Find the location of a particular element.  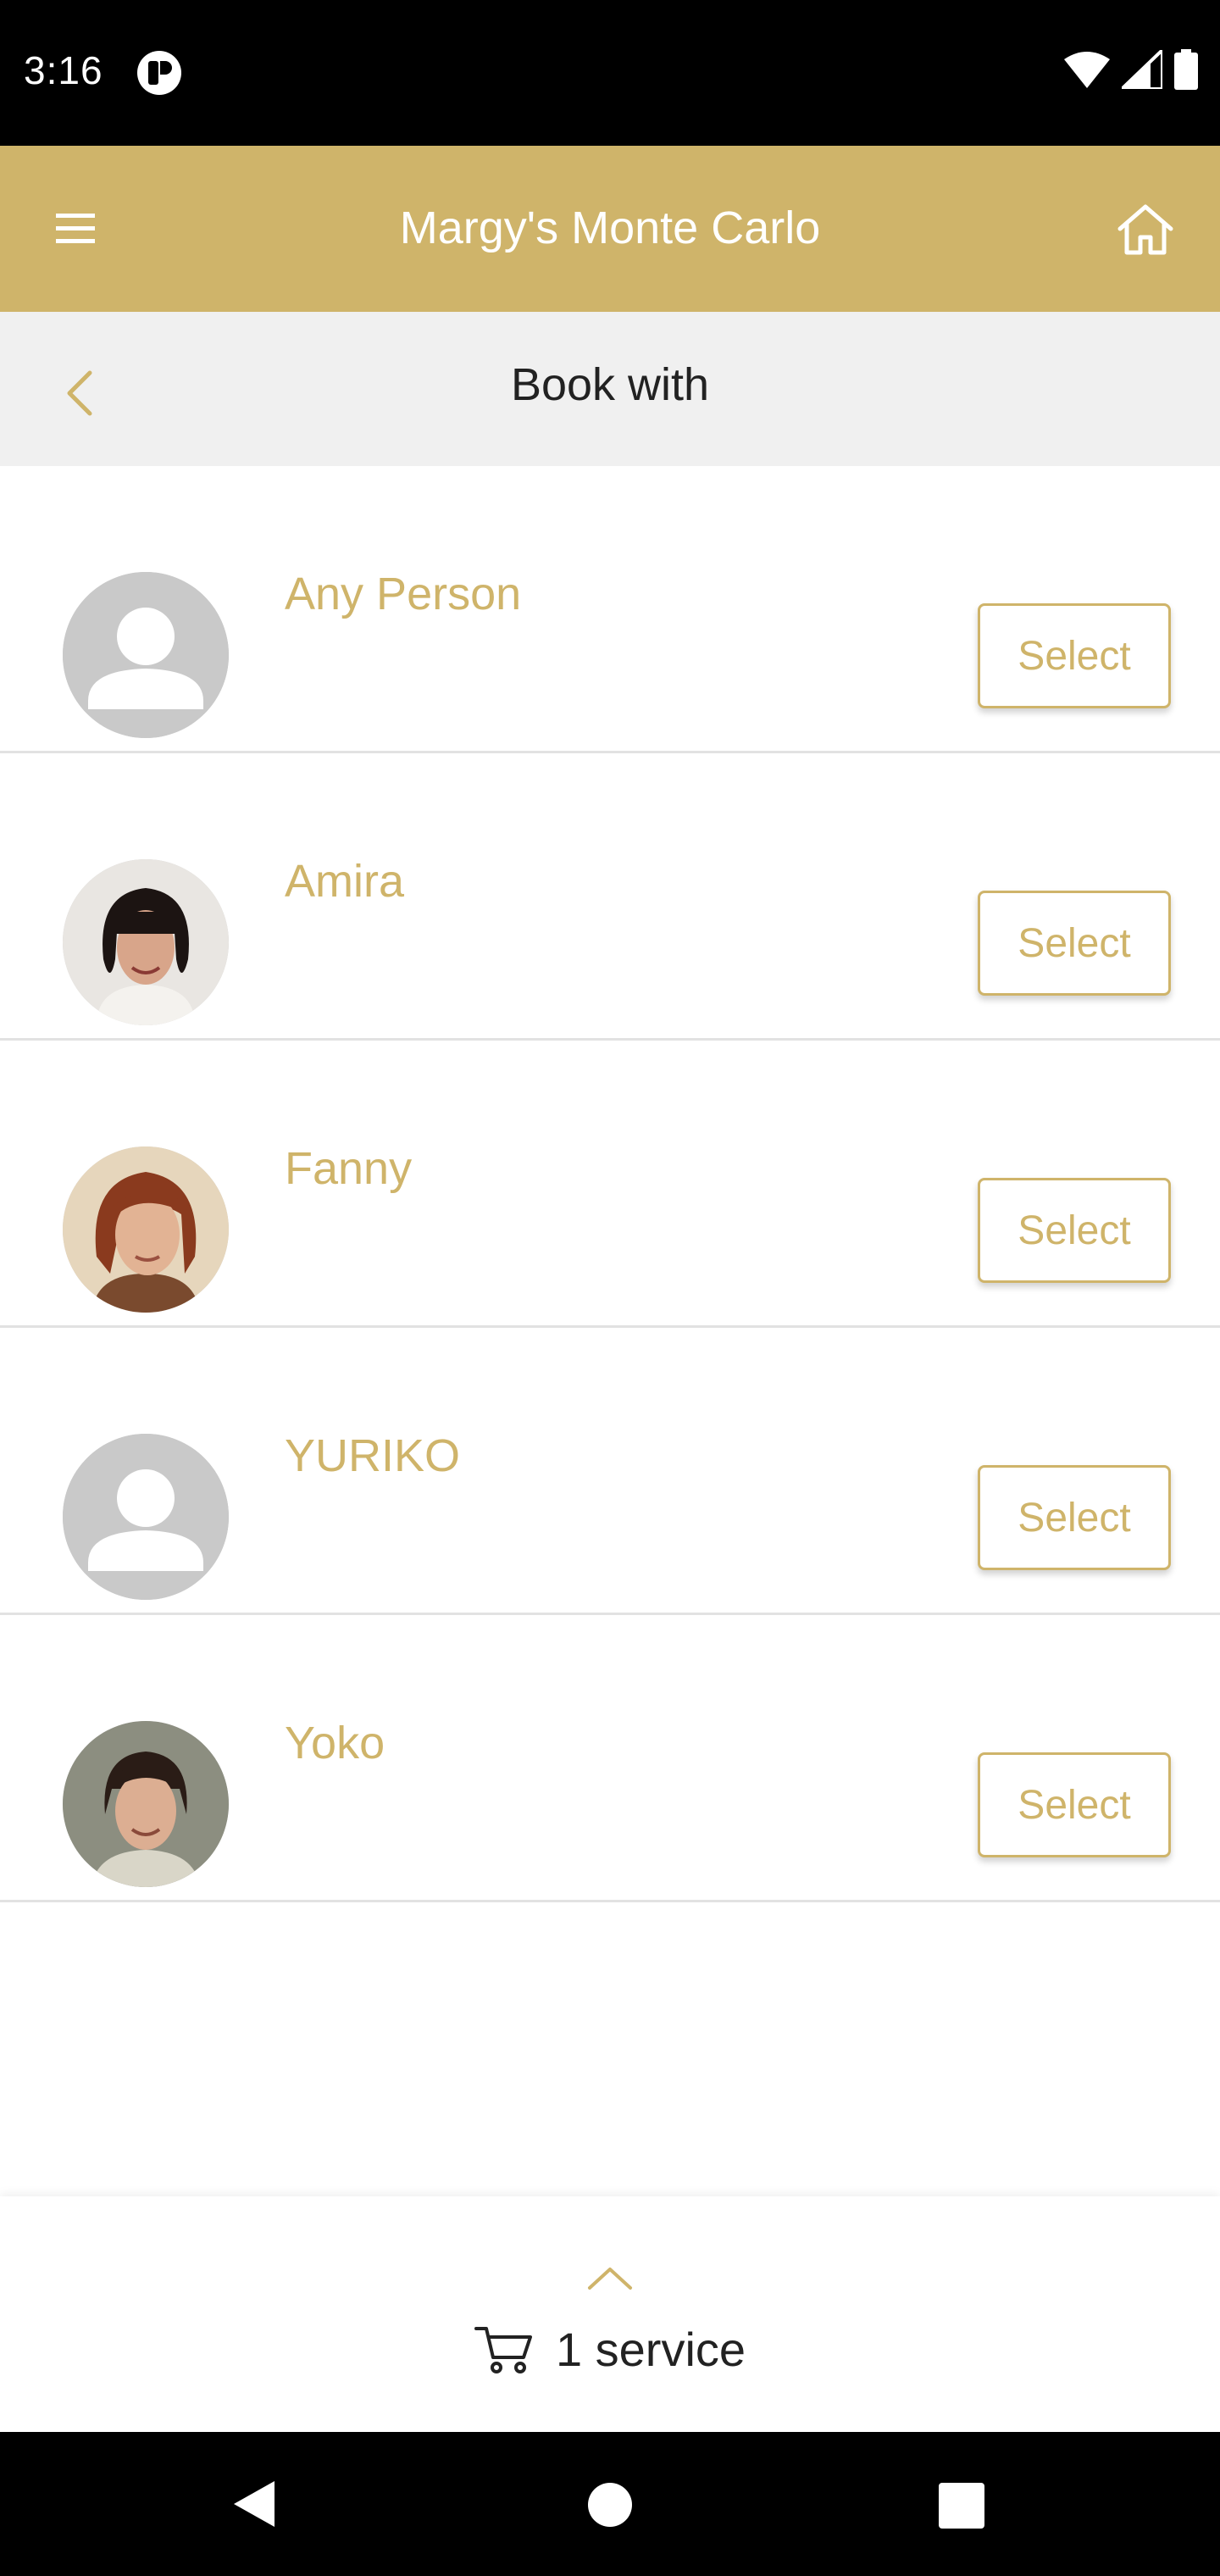

staff-name: YURIKO is located at coordinates (373, 1455).